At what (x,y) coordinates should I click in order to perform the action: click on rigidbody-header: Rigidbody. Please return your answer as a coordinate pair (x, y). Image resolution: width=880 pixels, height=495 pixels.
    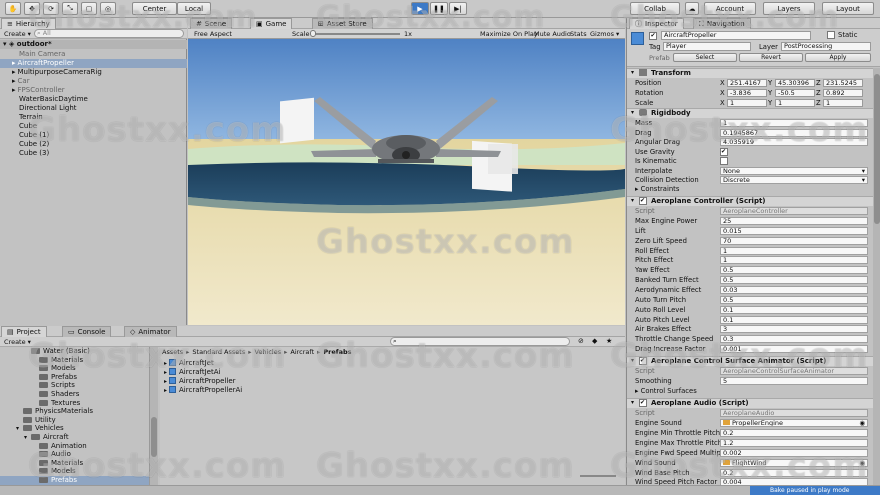
    Looking at the image, I should click on (750, 113).